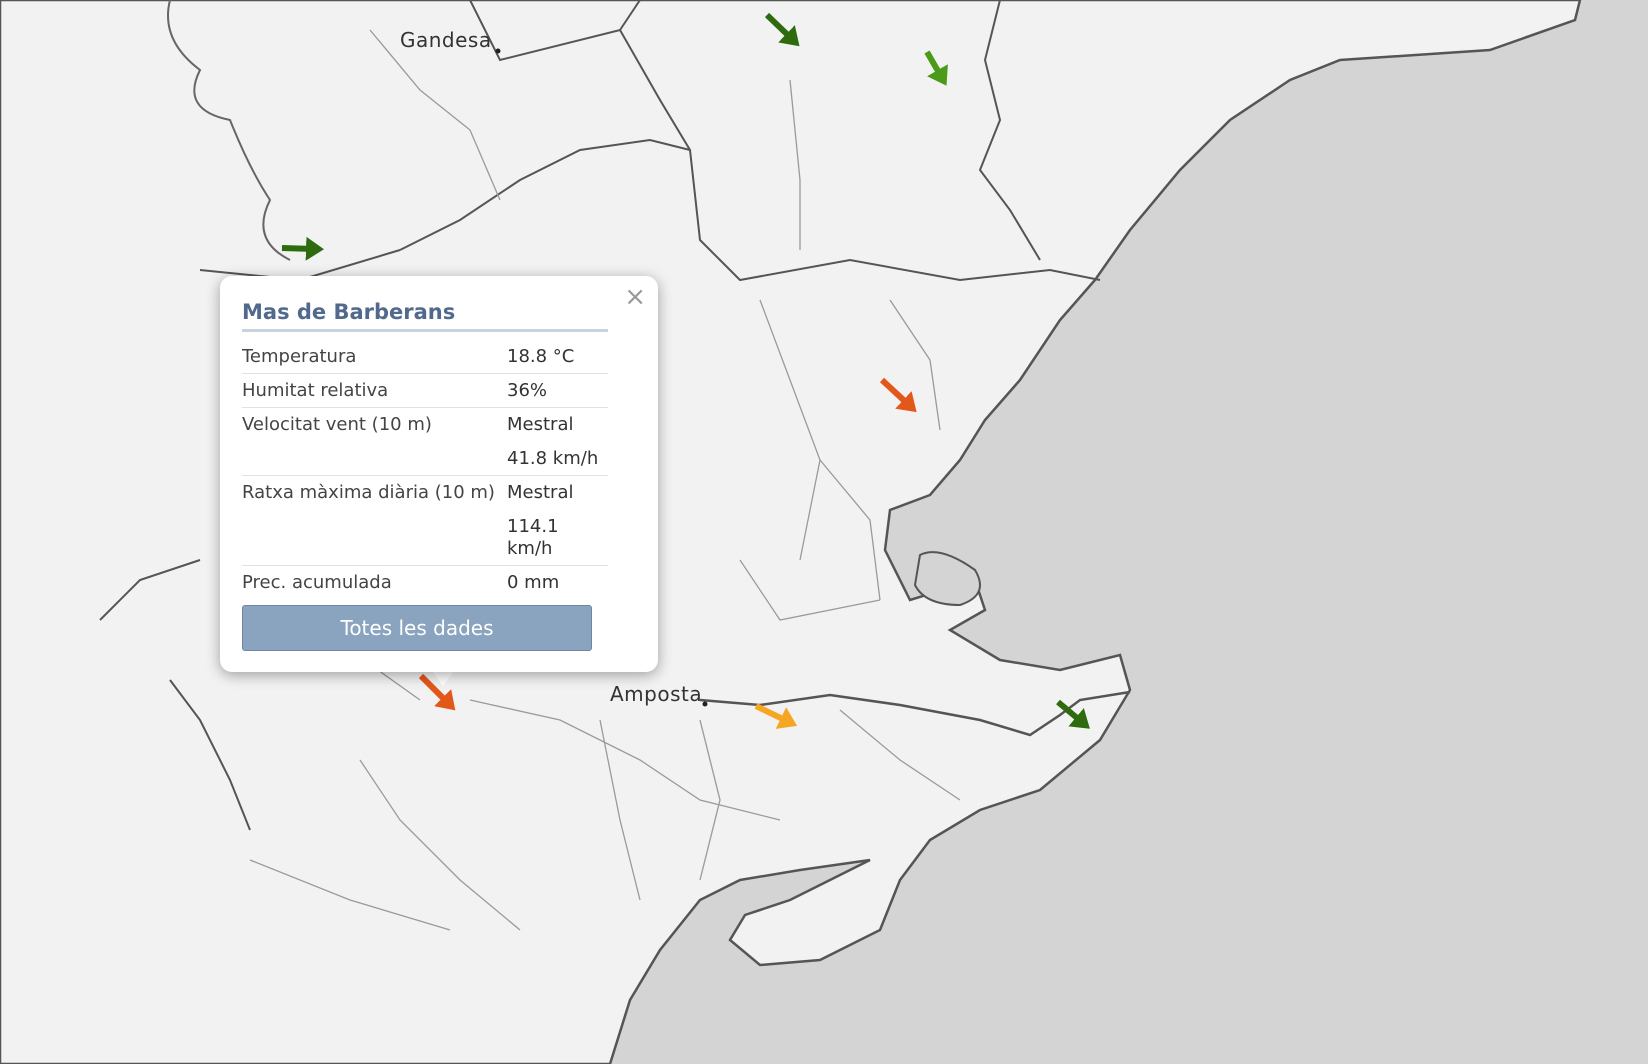  I want to click on row-label-humidity: Humitat relativa, so click(374, 390).